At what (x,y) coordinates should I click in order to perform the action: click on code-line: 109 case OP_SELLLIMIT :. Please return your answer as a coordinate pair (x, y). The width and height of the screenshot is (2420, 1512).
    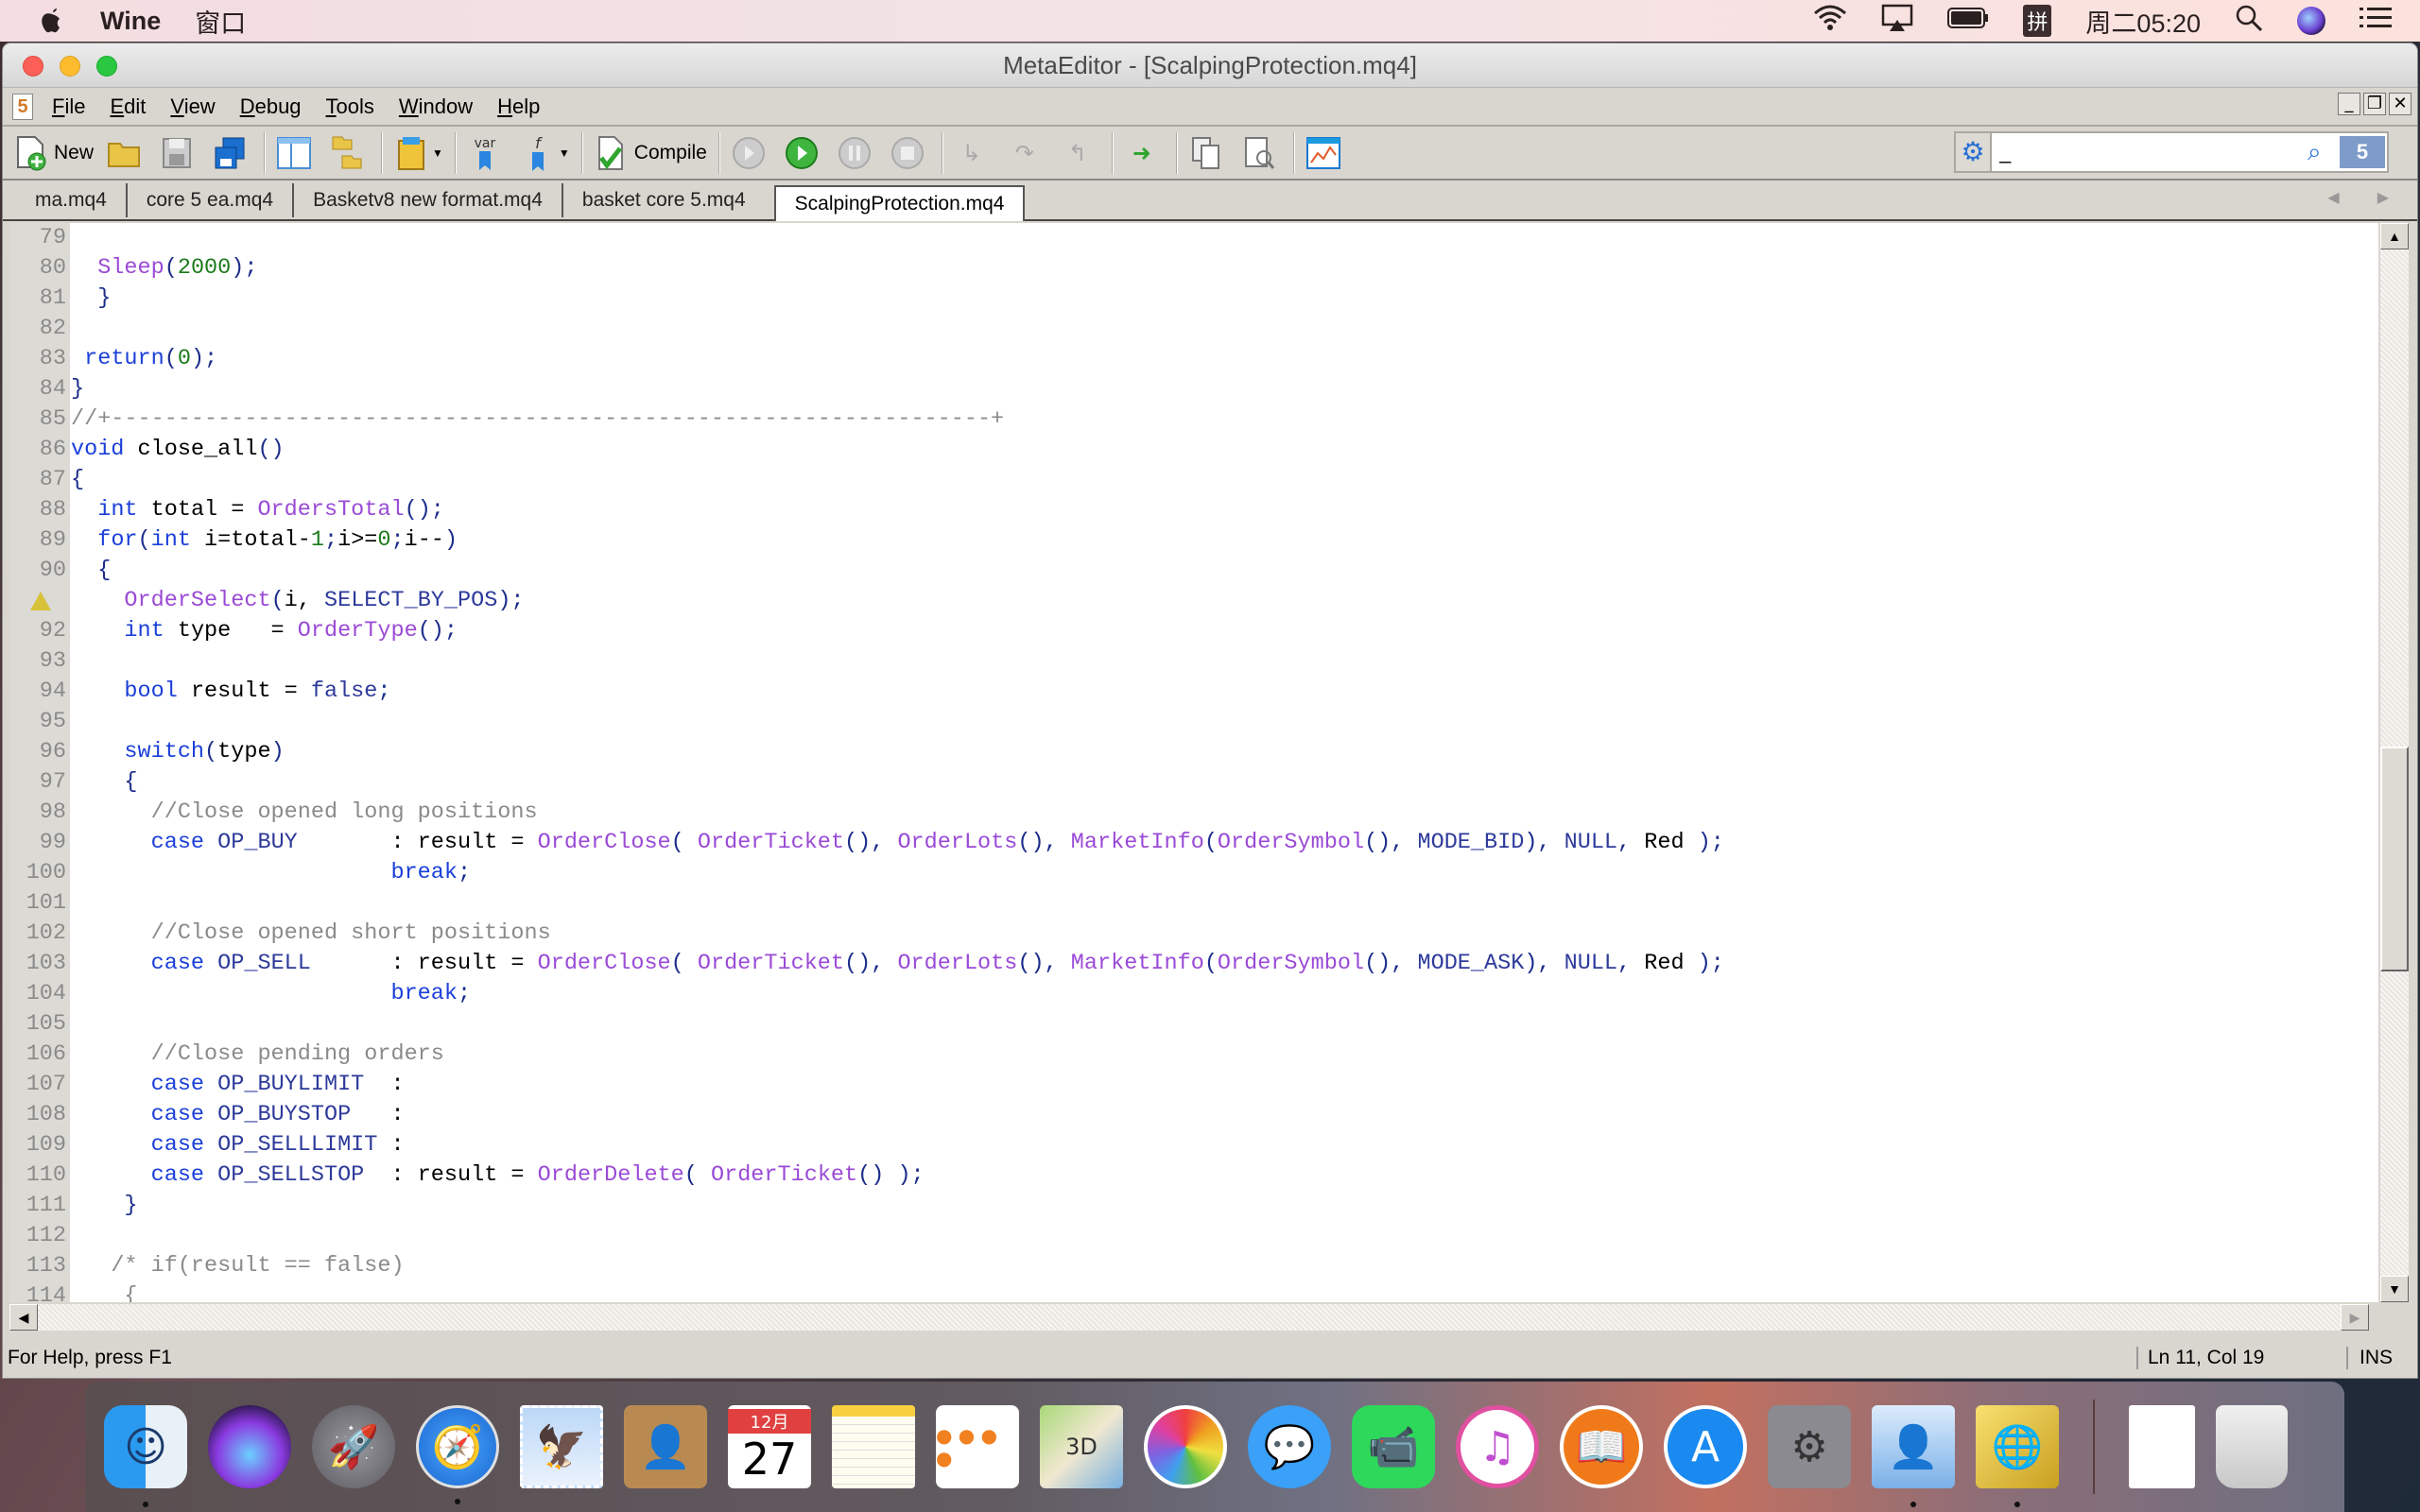
    Looking at the image, I should click on (1193, 1145).